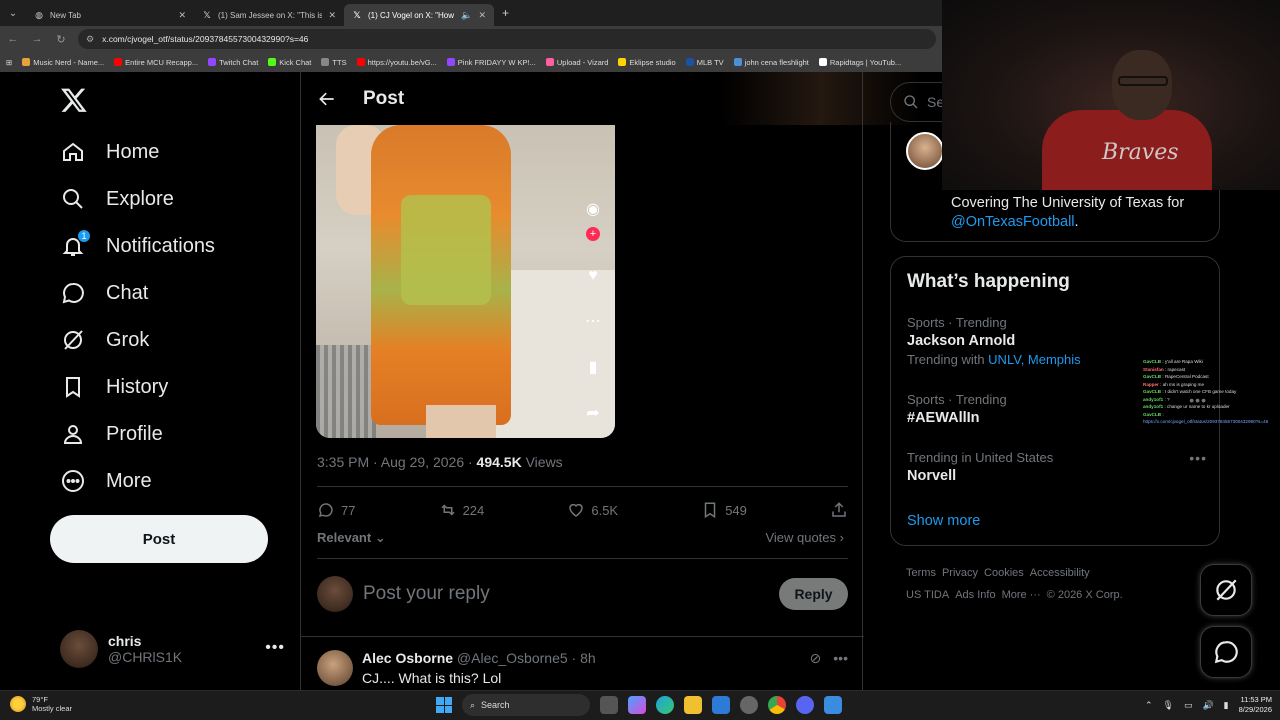  Describe the element at coordinates (106, 481) in the screenshot. I see `nav-more: More` at that location.